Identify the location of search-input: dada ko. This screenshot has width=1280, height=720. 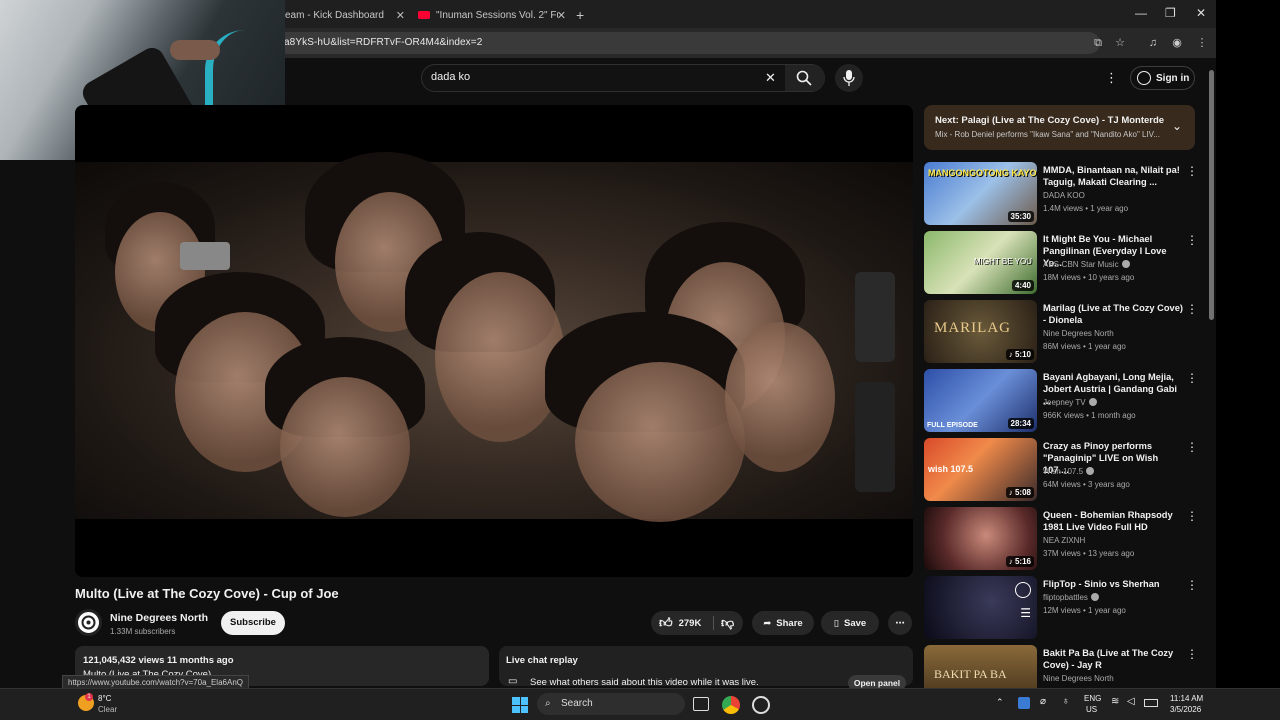
(450, 77).